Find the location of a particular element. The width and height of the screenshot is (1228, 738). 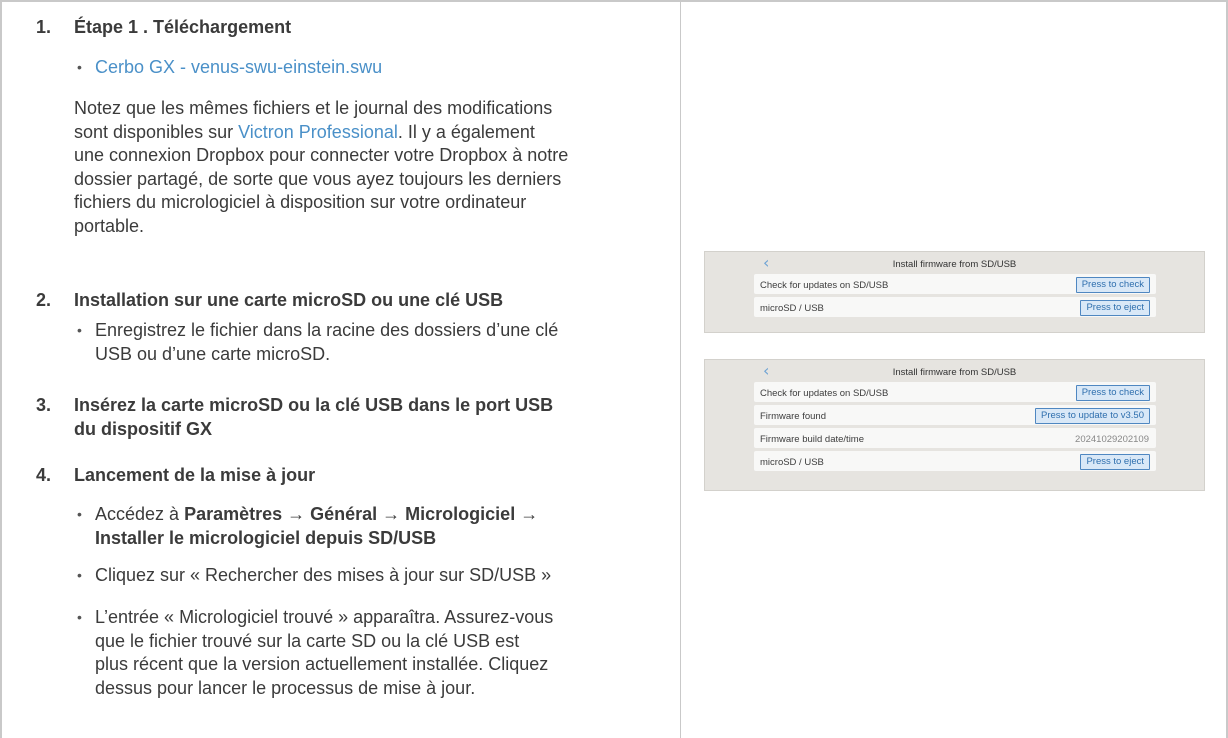

note-text: . Il y a également is located at coordinates (466, 131).